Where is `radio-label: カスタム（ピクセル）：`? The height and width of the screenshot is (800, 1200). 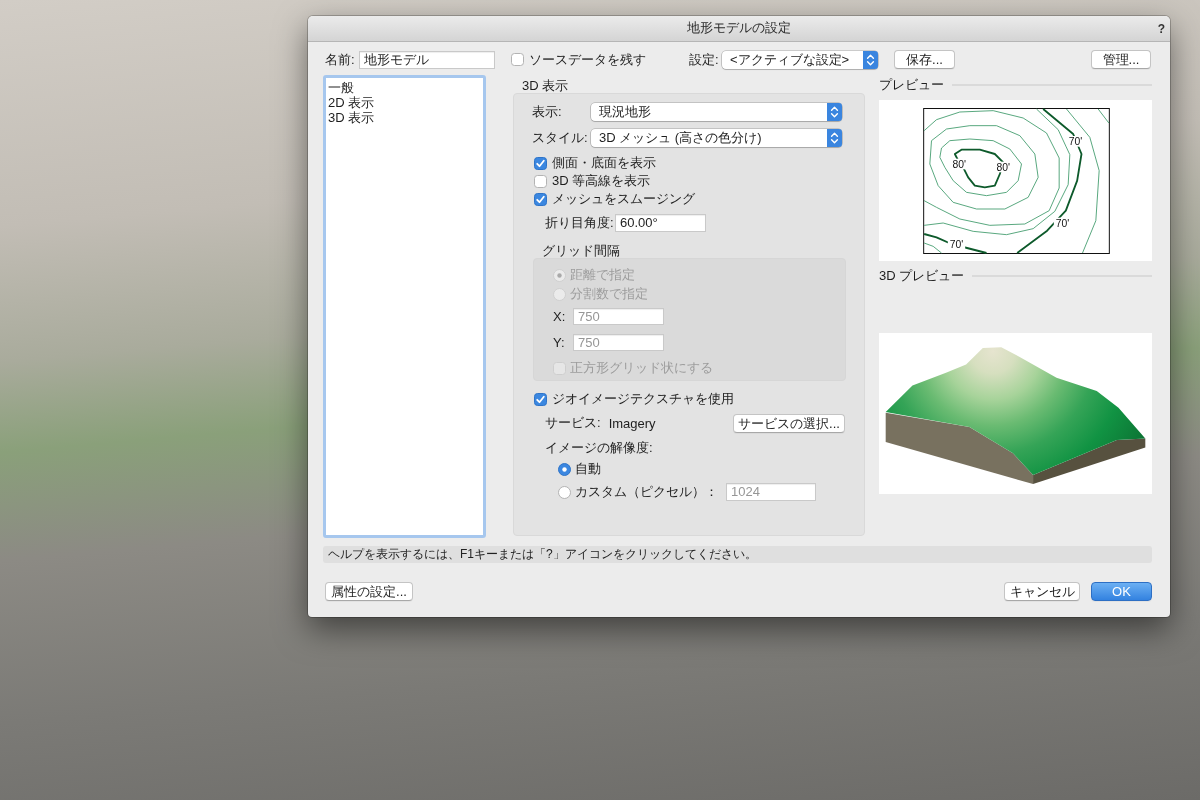 radio-label: カスタム（ピクセル）： is located at coordinates (646, 492).